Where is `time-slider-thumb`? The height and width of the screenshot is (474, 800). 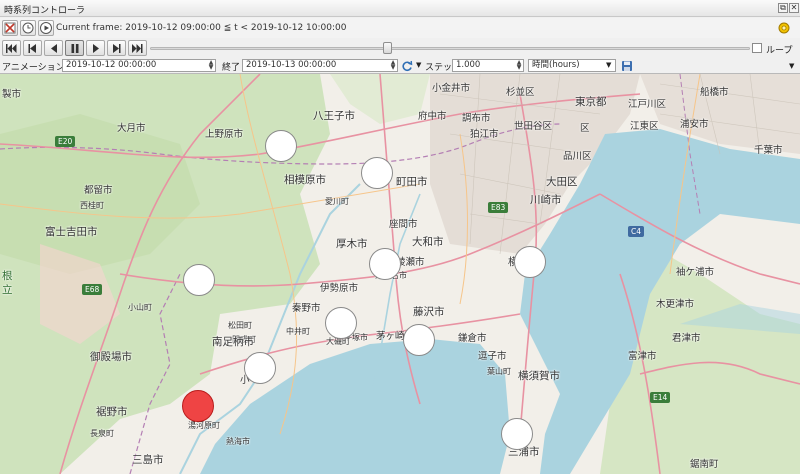
time-slider-thumb is located at coordinates (387, 48).